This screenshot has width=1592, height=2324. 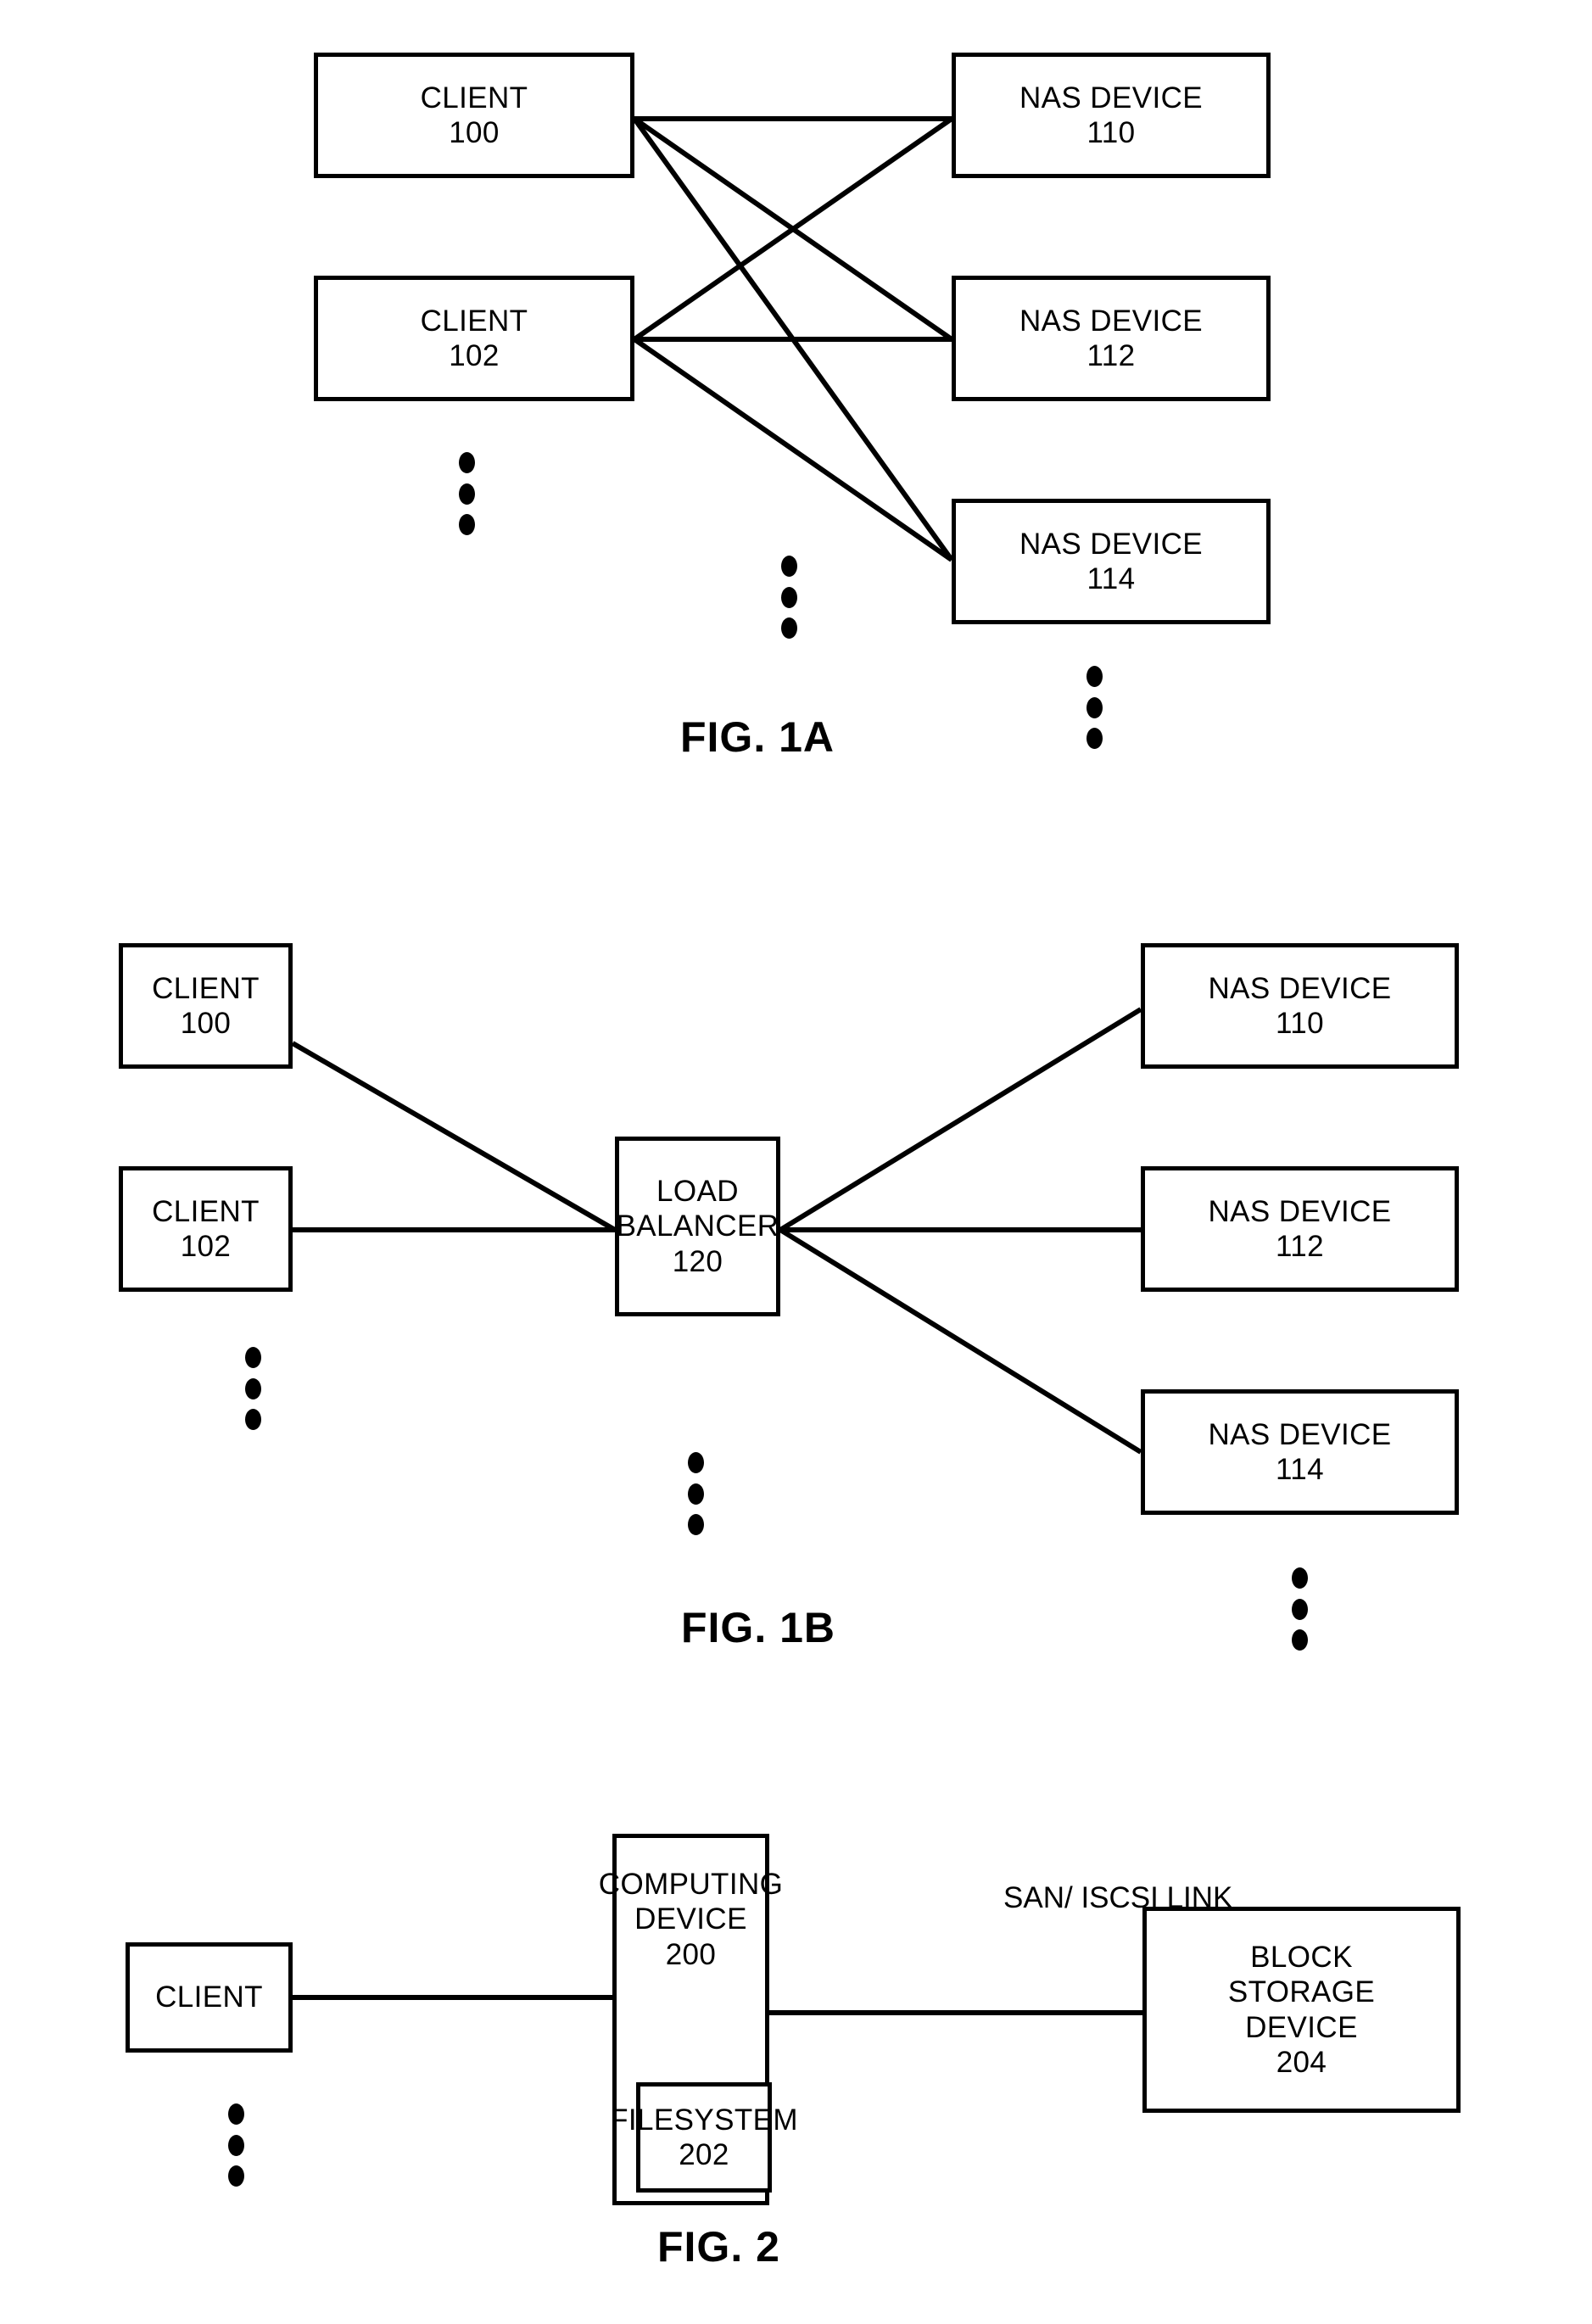 I want to click on fig1a-nas-112-title: NAS DEVICE, so click(x=1111, y=321).